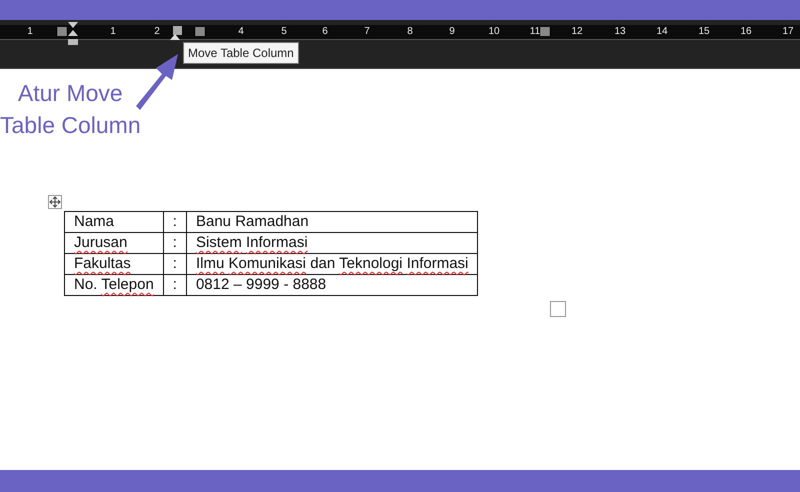  I want to click on ruler-number: 12, so click(577, 32).